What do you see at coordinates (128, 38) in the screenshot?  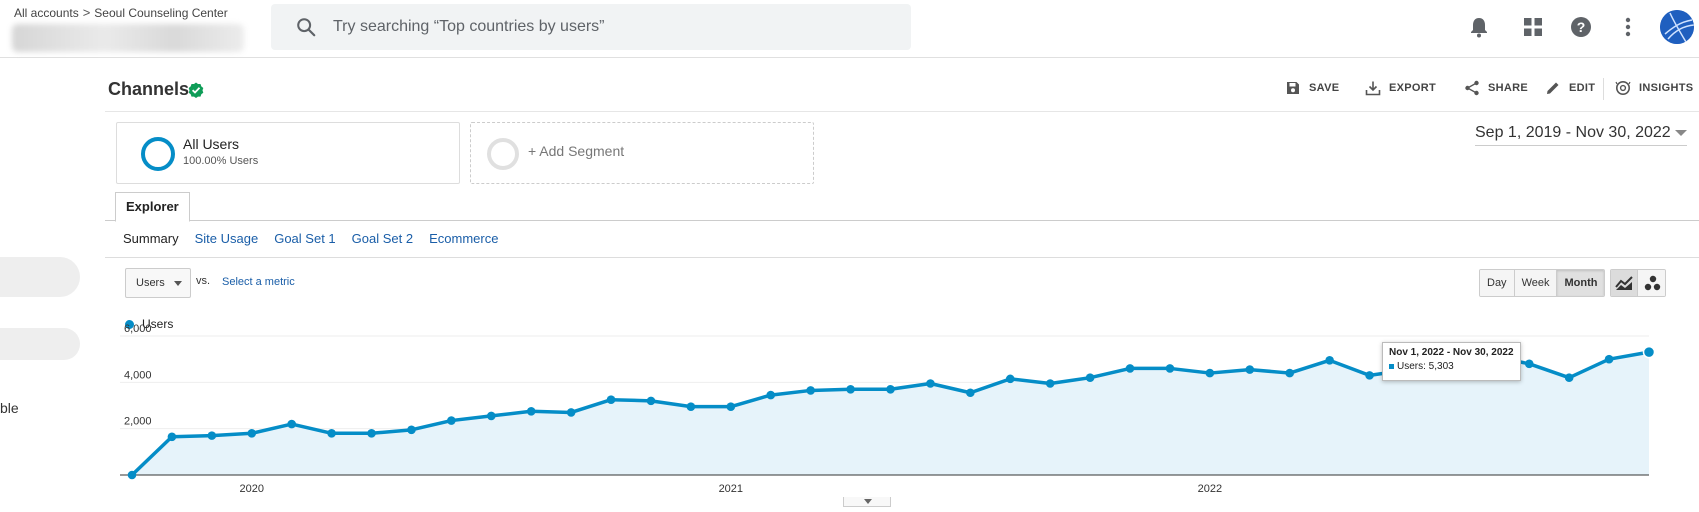 I see `account-selector` at bounding box center [128, 38].